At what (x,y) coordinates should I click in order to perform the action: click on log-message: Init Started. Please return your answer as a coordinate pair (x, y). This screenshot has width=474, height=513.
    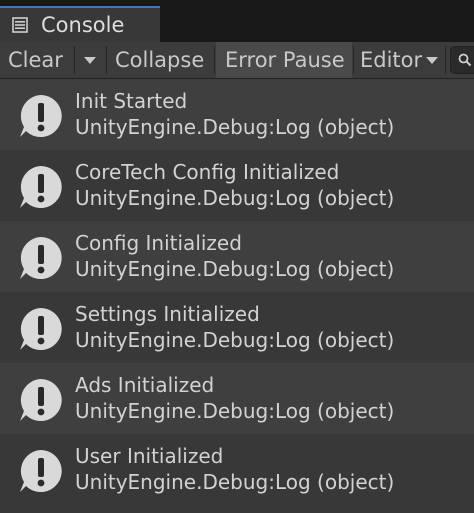
    Looking at the image, I should click on (131, 101).